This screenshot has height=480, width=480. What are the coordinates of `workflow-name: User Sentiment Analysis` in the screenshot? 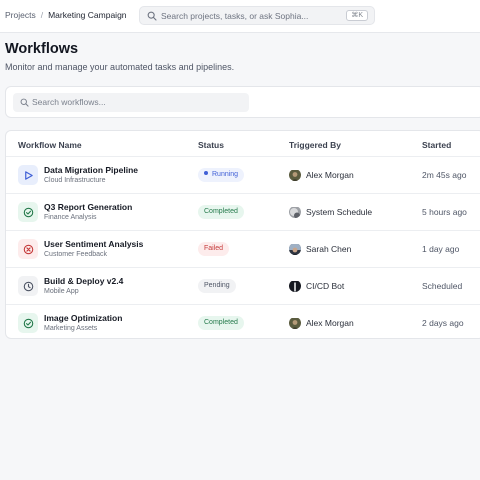 It's located at (94, 244).